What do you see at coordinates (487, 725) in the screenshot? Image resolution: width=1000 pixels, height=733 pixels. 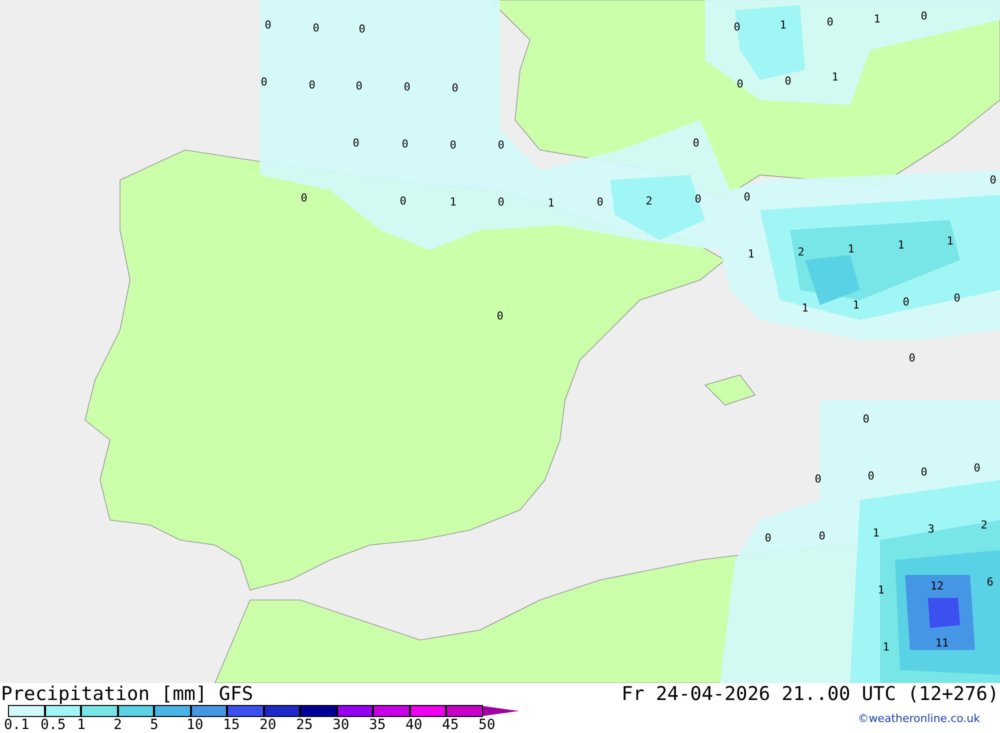 I see `legend-label: 50` at bounding box center [487, 725].